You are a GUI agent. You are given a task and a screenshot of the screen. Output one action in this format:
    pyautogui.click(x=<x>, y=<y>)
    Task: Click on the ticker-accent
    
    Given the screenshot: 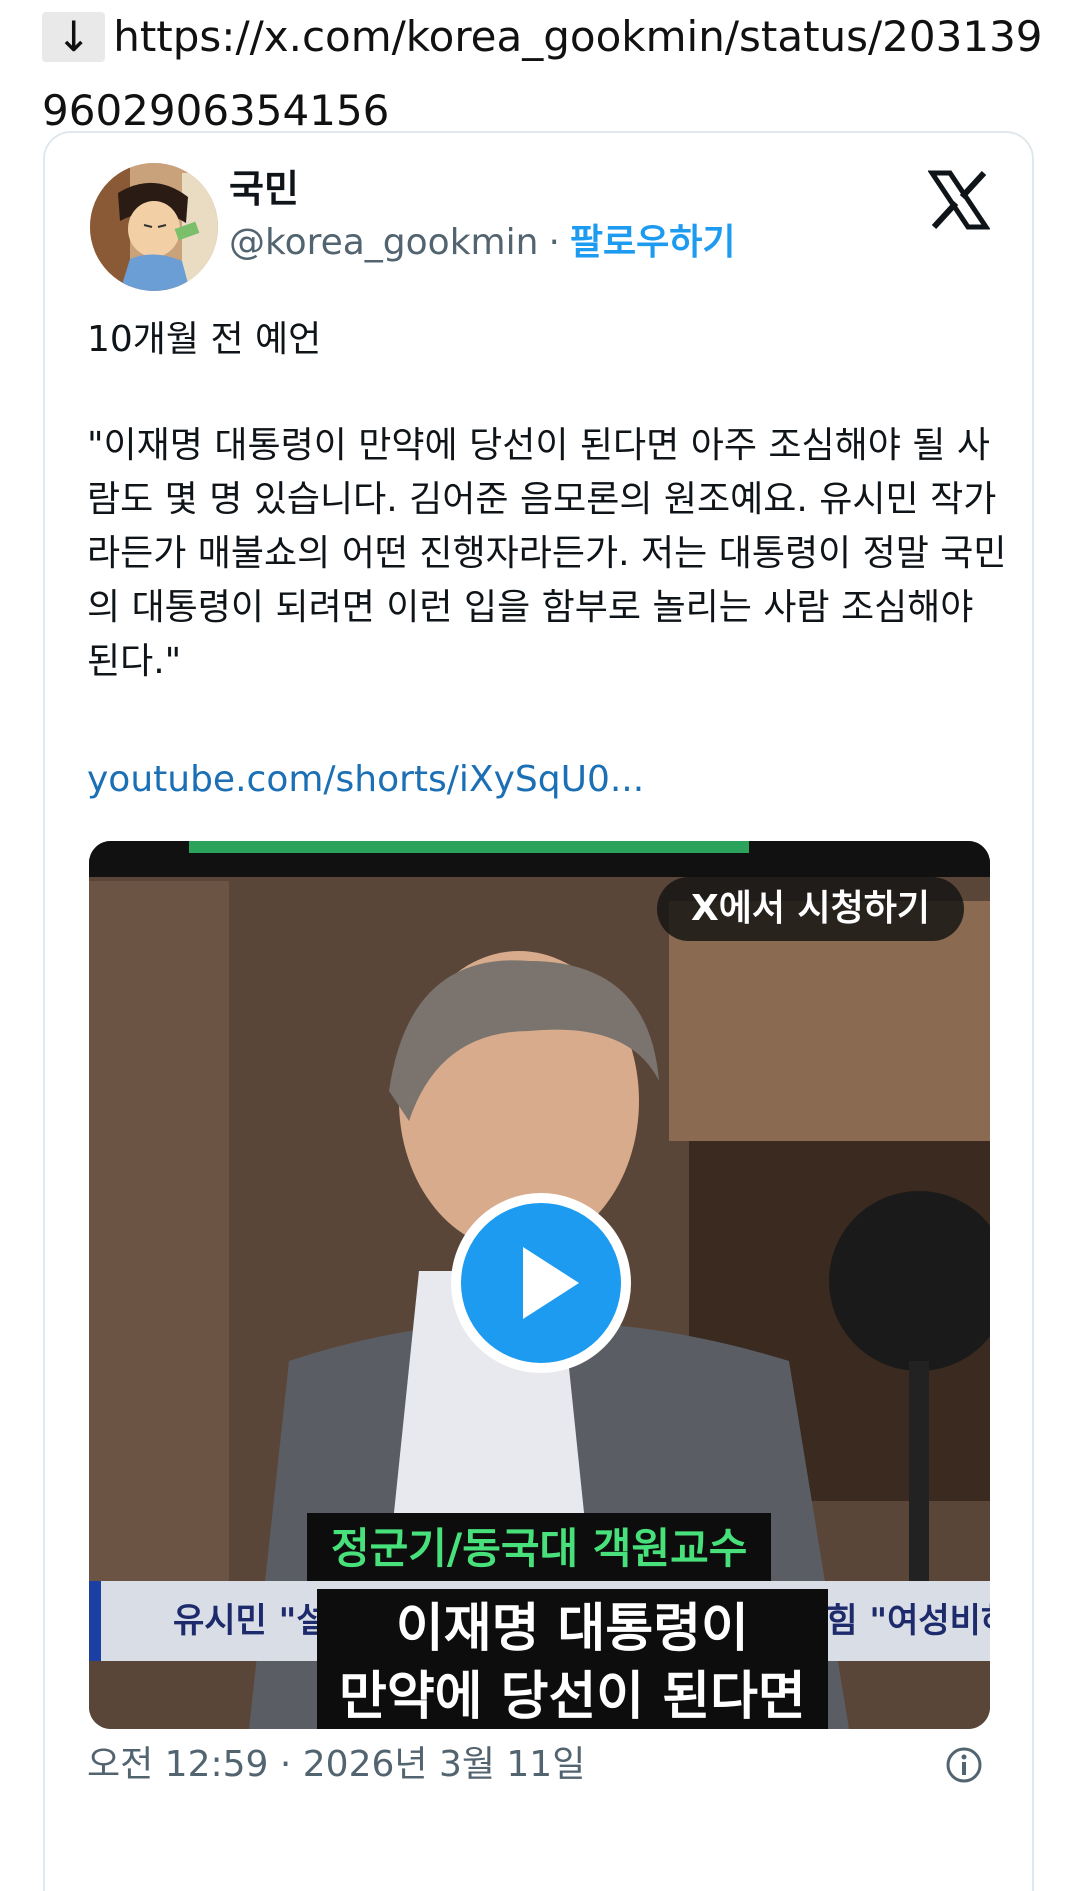 What is the action you would take?
    pyautogui.click(x=95, y=1621)
    